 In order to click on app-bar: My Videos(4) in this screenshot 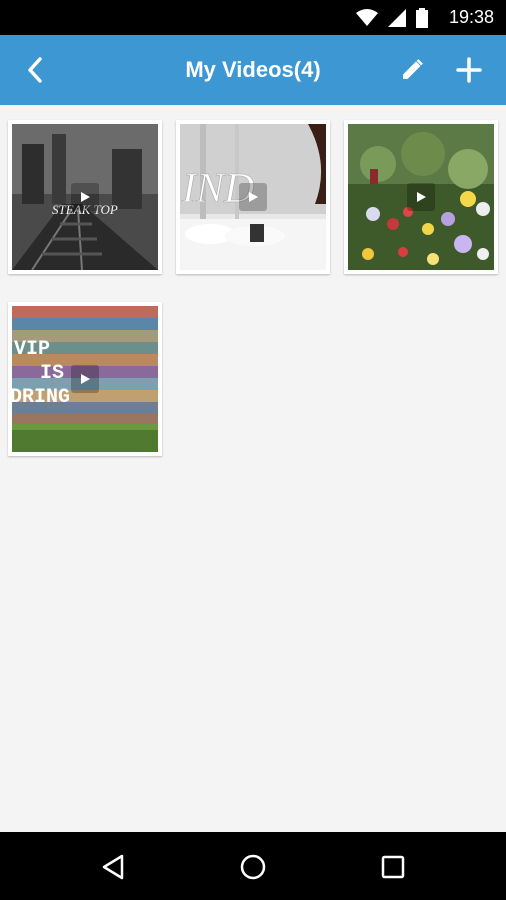, I will do `click(253, 70)`.